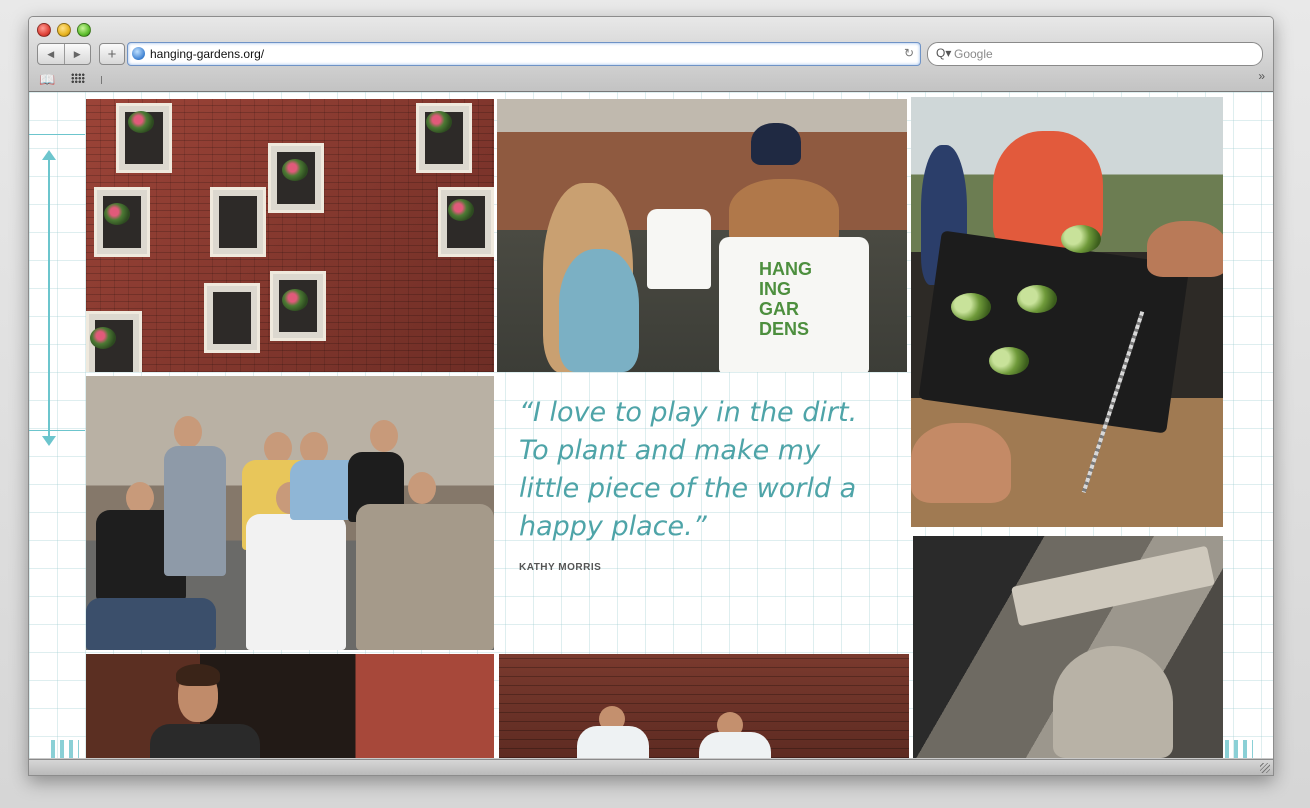 The width and height of the screenshot is (1310, 808). I want to click on photo-planting, so click(1067, 312).